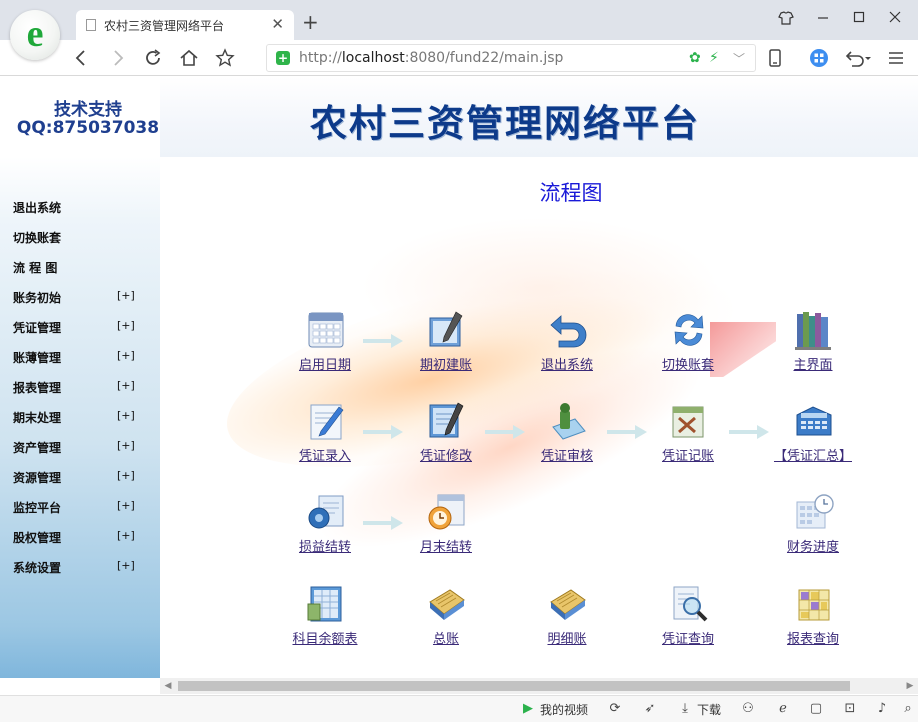 The width and height of the screenshot is (918, 722). What do you see at coordinates (78, 569) in the screenshot?
I see `sidebar-item-system-settings: 系统设置 [+]` at bounding box center [78, 569].